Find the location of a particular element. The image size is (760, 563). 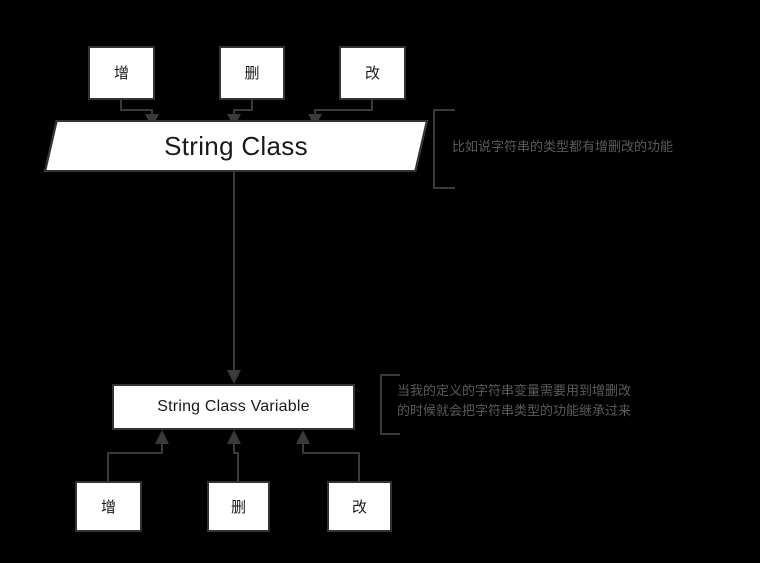

connector-bottom-modify is located at coordinates (328, 455).